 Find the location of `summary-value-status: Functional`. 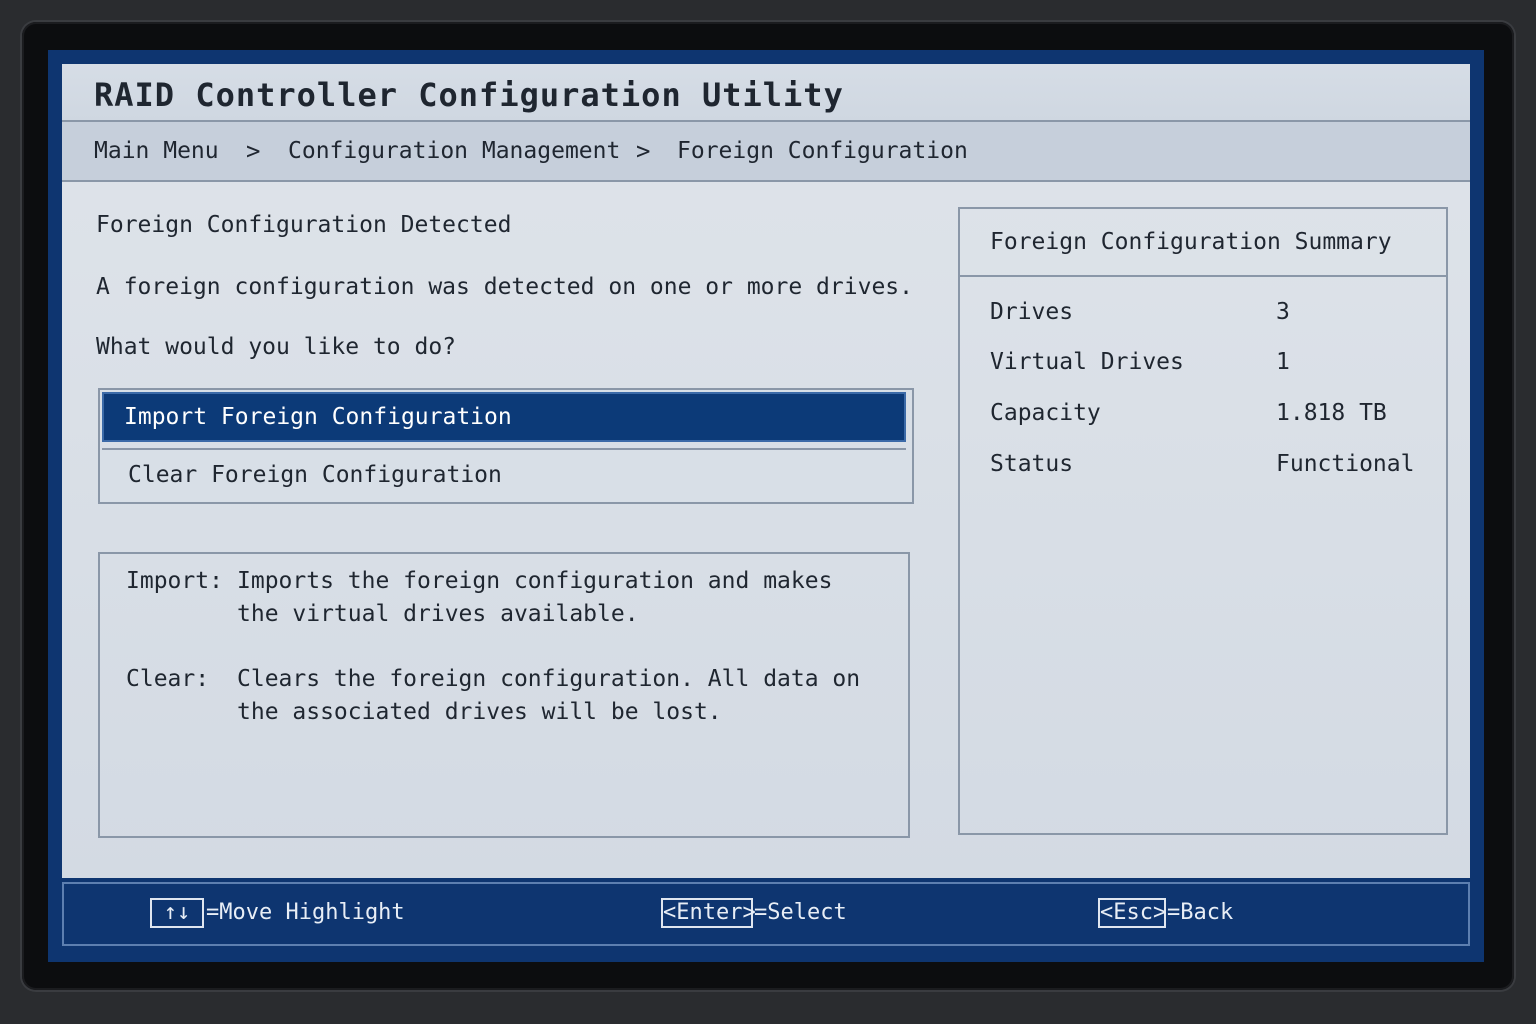

summary-value-status: Functional is located at coordinates (1345, 464).